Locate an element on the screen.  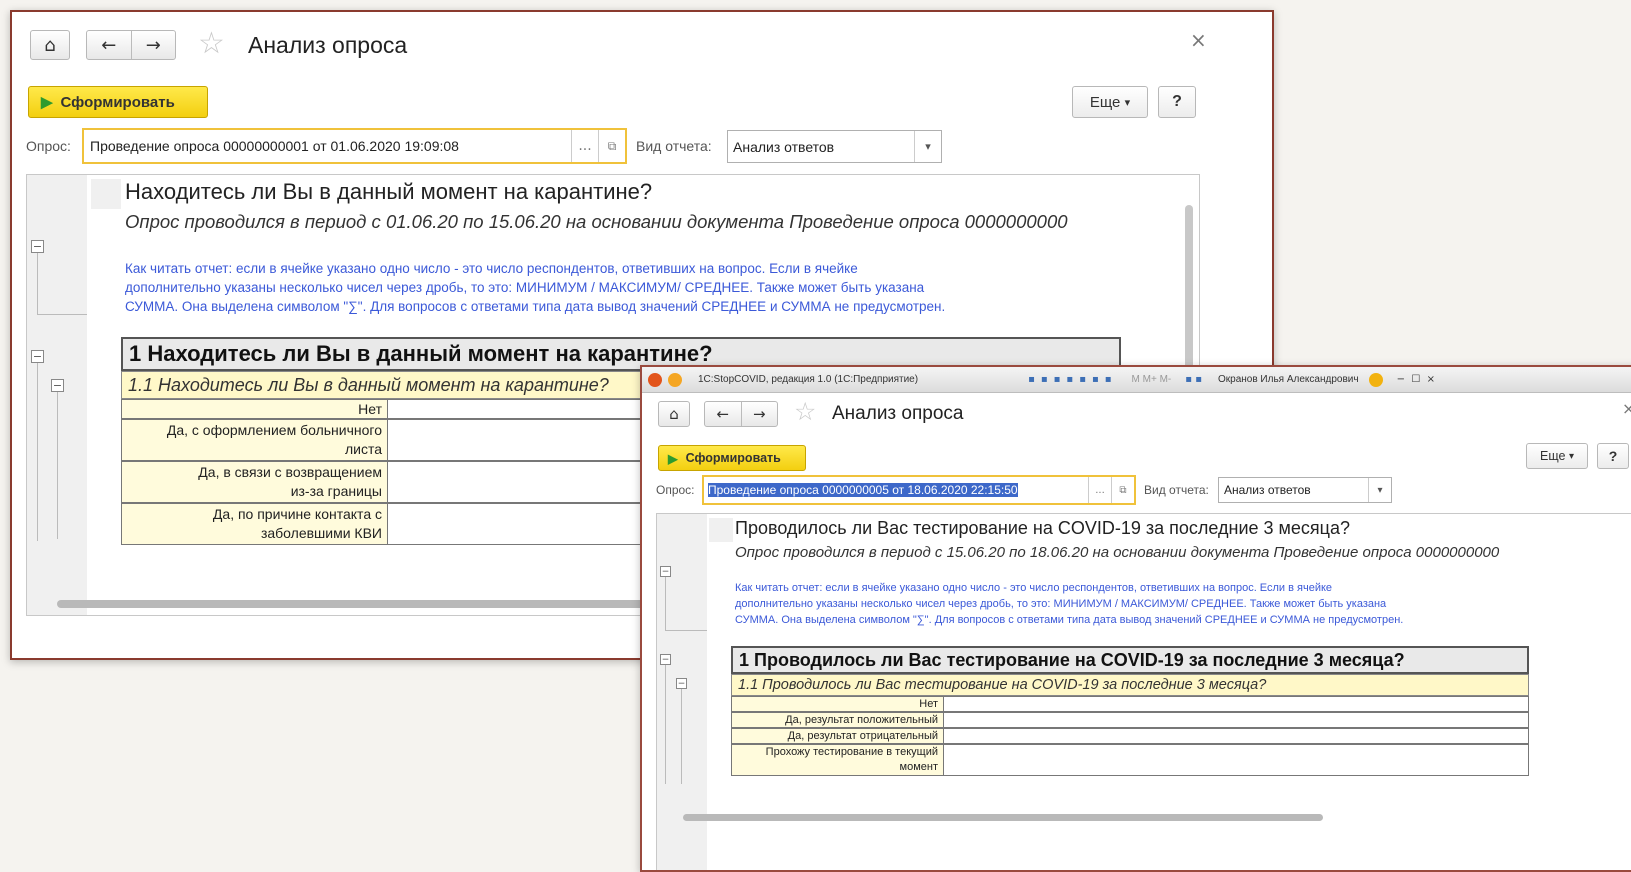
menu-icon is located at coordinates (675, 379).